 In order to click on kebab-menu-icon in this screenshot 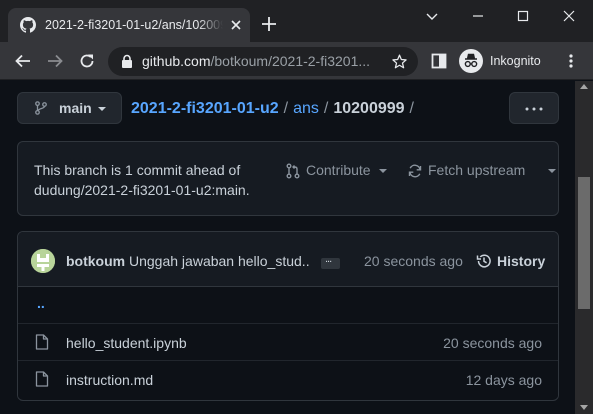, I will do `click(571, 61)`.